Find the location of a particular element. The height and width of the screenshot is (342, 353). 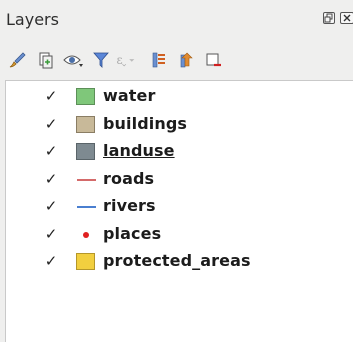

add-group-button is located at coordinates (45, 60).